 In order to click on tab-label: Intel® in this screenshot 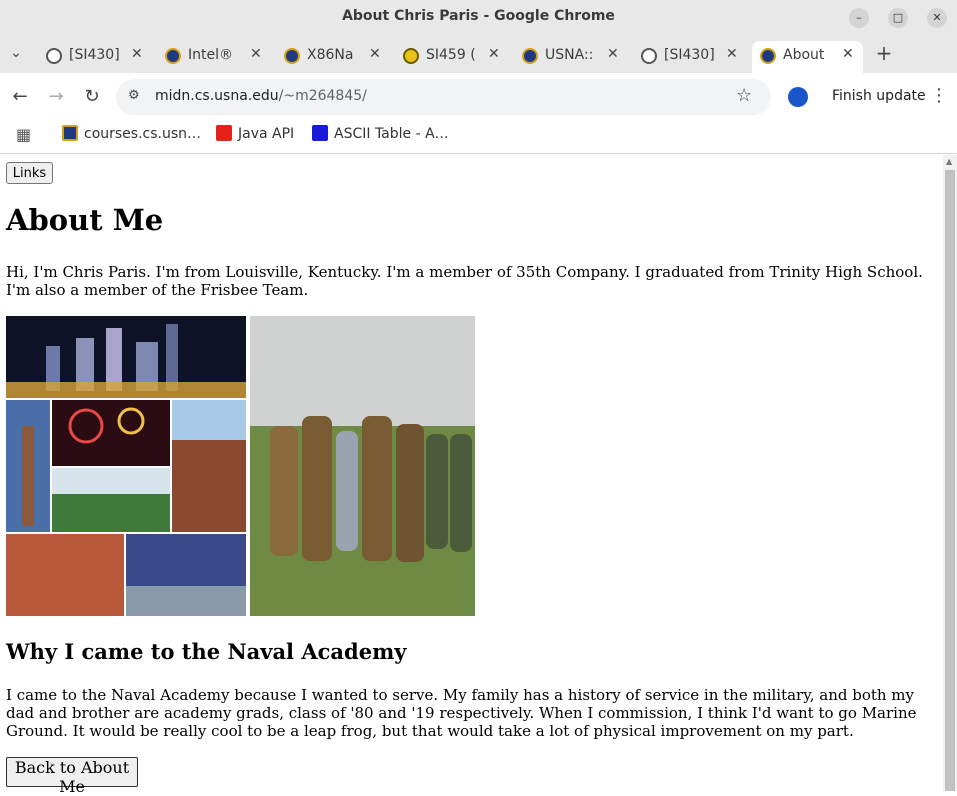, I will do `click(210, 55)`.